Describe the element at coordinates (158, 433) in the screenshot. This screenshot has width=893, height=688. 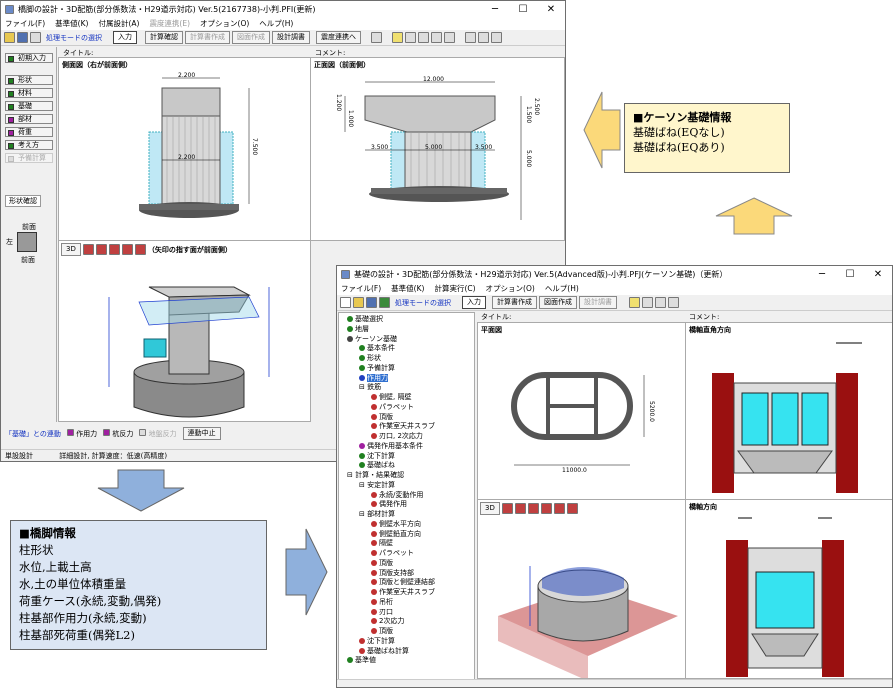
I see `ground-reaction-check: 地盤反力` at that location.